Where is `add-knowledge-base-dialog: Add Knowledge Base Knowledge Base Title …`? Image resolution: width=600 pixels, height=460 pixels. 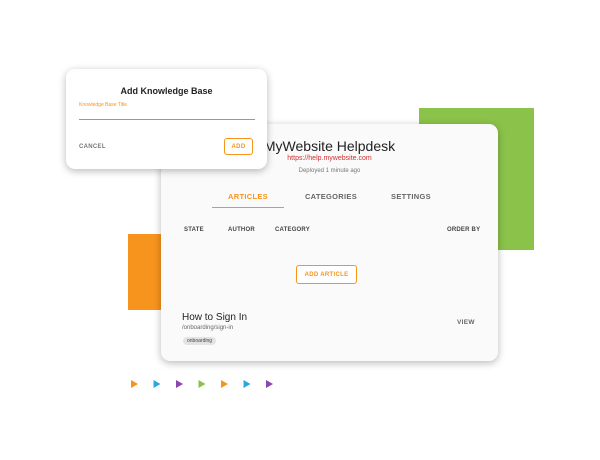
add-knowledge-base-dialog: Add Knowledge Base Knowledge Base Title … is located at coordinates (166, 119).